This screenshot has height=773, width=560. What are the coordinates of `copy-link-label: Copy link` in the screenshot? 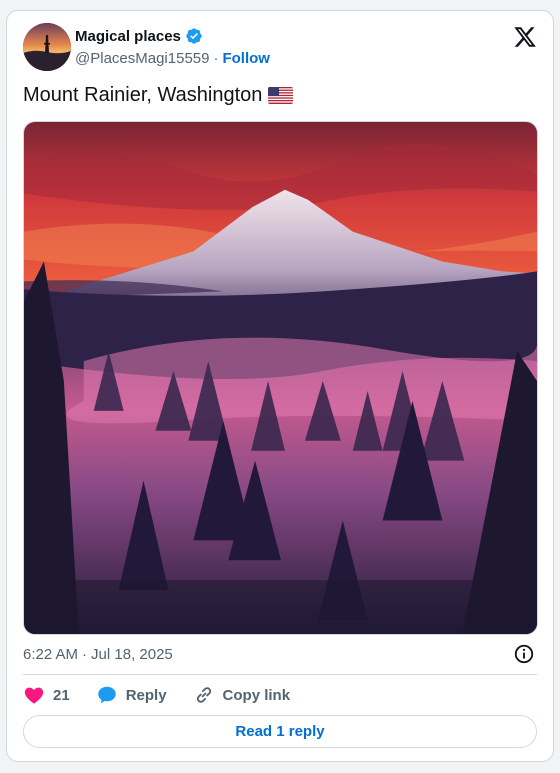 It's located at (256, 695).